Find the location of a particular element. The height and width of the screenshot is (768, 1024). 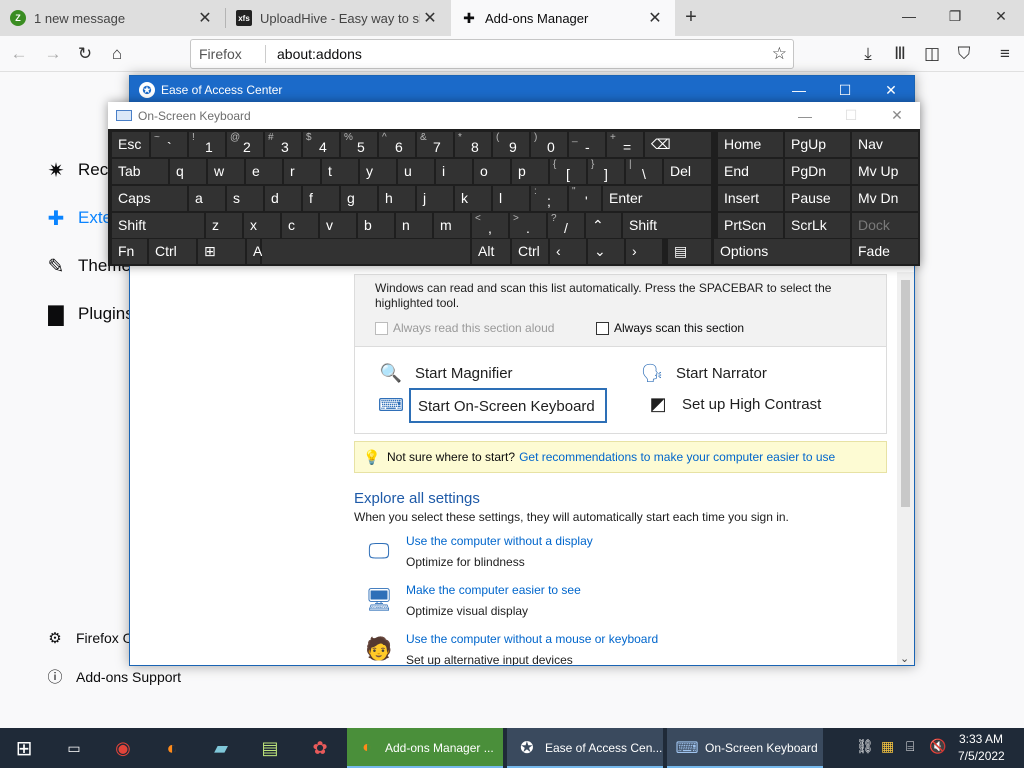

key-del: Del is located at coordinates (687, 171).